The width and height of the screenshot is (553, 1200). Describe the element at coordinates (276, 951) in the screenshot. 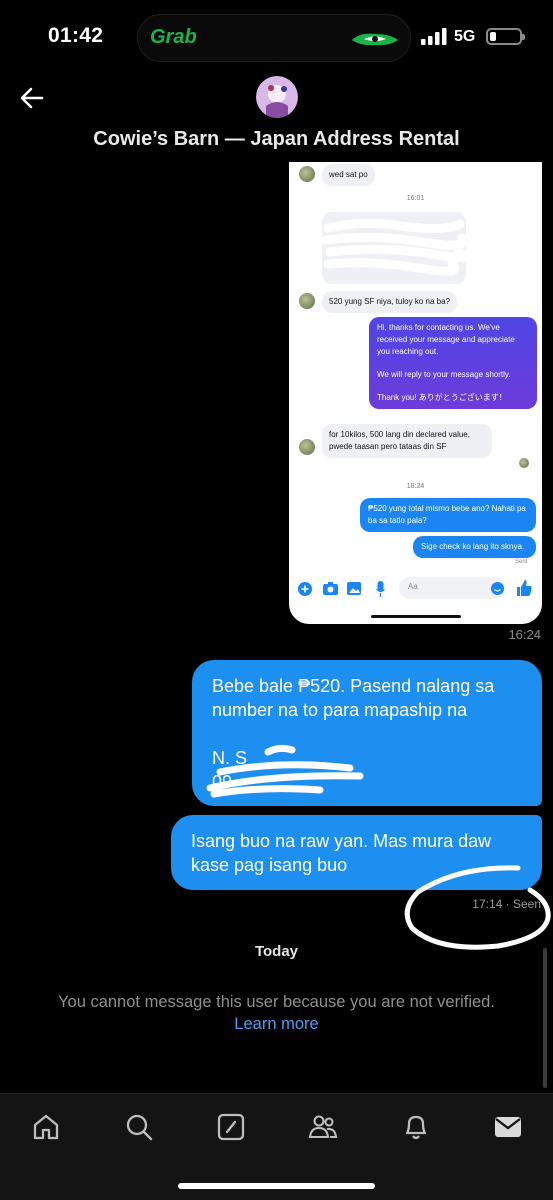

I see `day-separator: Today` at that location.